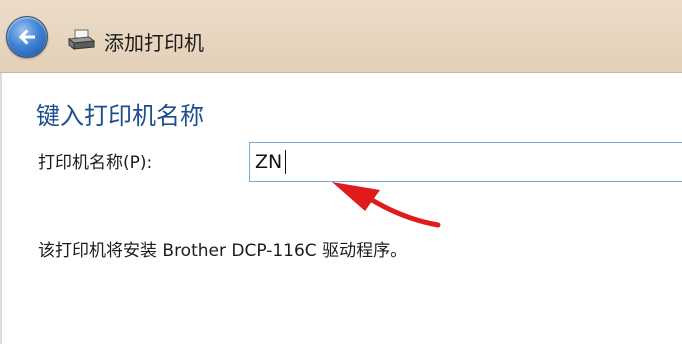  I want to click on window-title: 添加打印机, so click(154, 43).